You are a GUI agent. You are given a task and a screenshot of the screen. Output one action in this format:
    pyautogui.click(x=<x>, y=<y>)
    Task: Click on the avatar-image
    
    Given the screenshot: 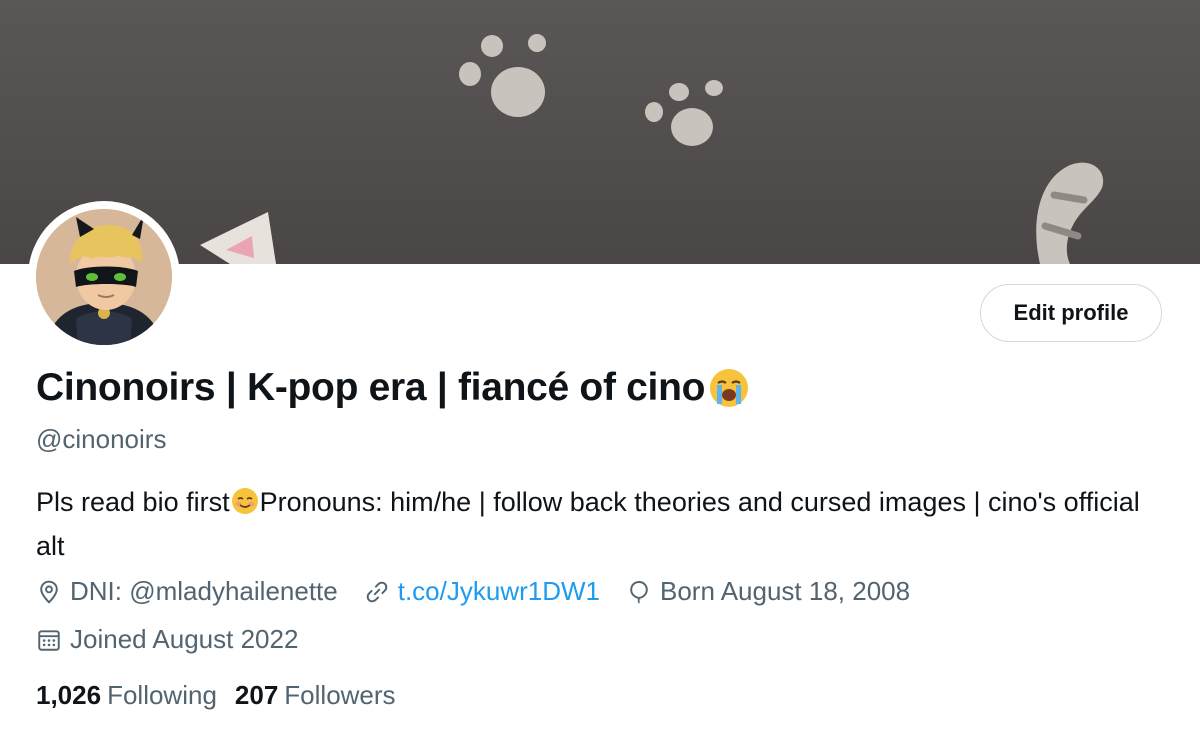 What is the action you would take?
    pyautogui.click(x=104, y=277)
    